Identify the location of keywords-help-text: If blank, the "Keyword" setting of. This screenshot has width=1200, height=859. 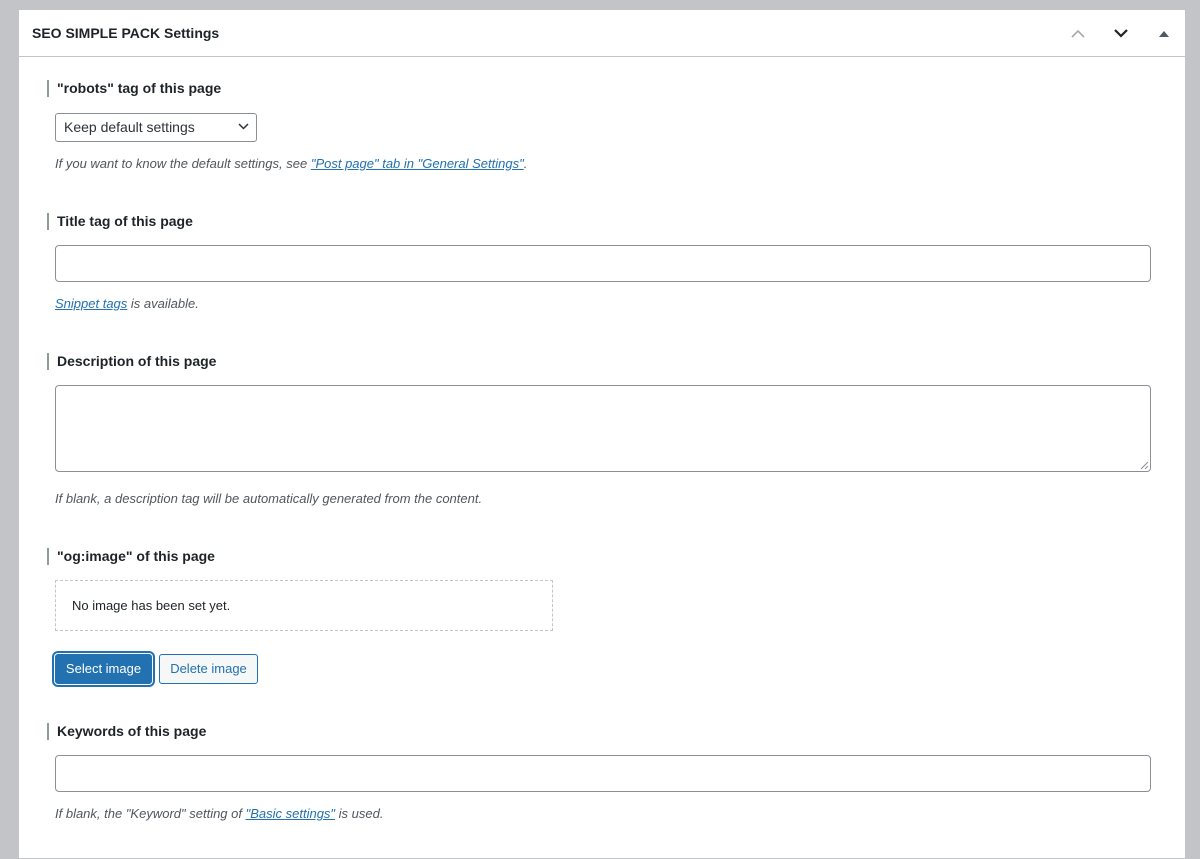
(150, 813).